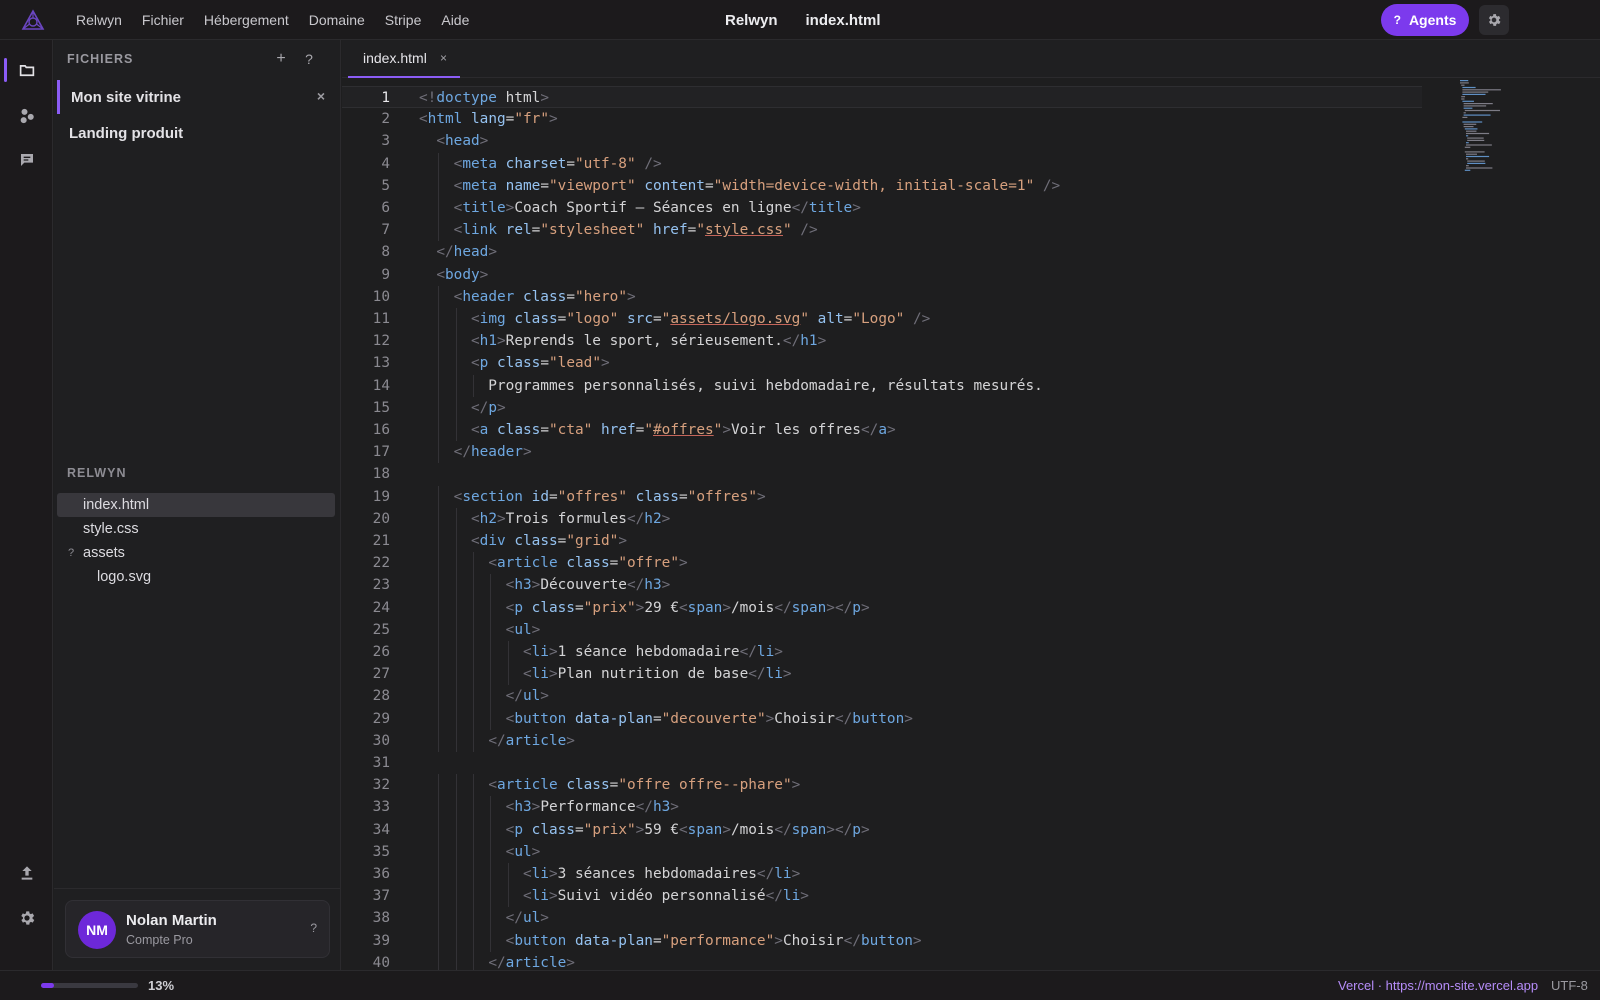  I want to click on code-line: 25 <ul>, so click(882, 630).